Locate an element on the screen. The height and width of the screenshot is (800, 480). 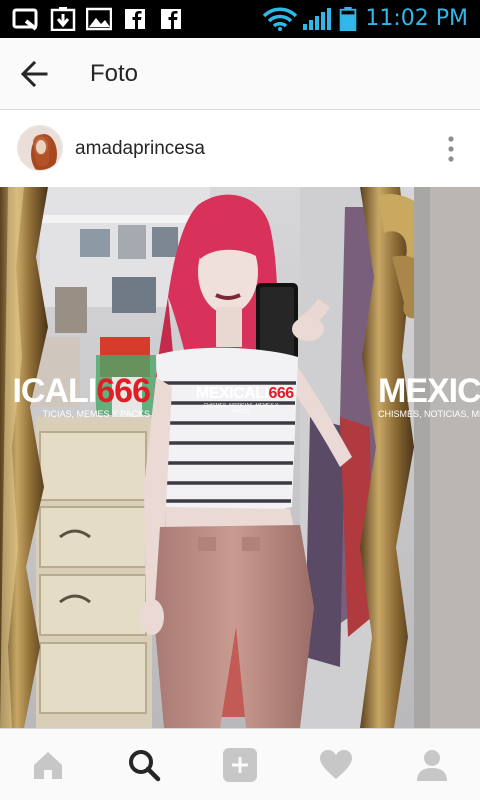
wifi-icon is located at coordinates (280, 19).